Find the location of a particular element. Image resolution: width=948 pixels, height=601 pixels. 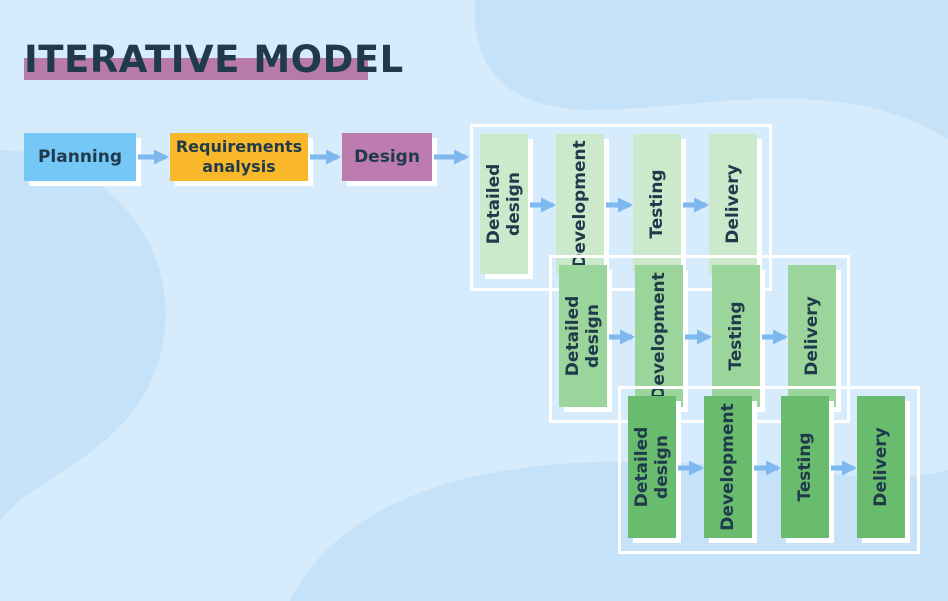

iteration-3-development: Development is located at coordinates (728, 467).